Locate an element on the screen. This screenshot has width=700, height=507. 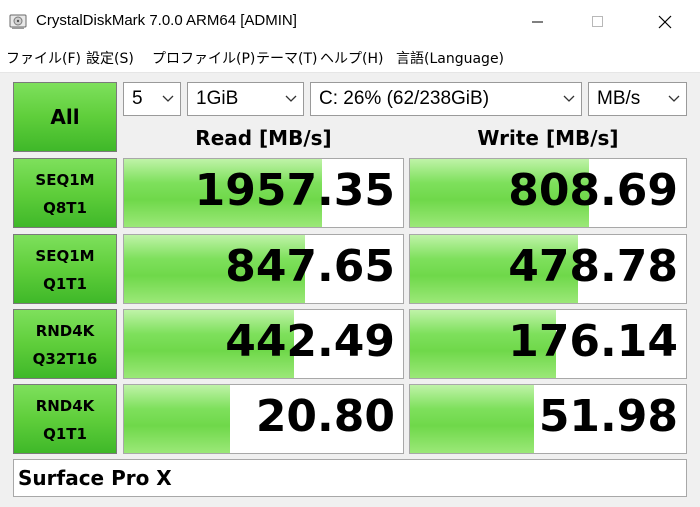
close-button is located at coordinates (665, 22).